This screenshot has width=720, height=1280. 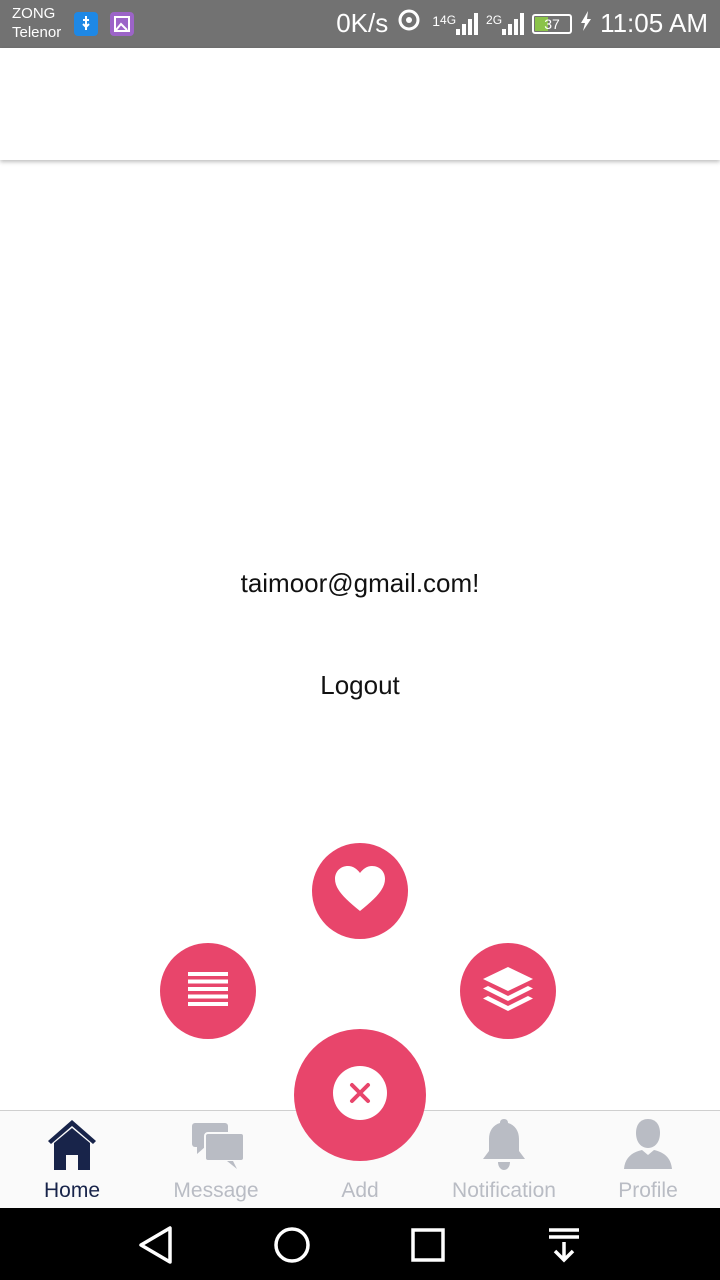 I want to click on clock: 11:05 AM, so click(x=654, y=23).